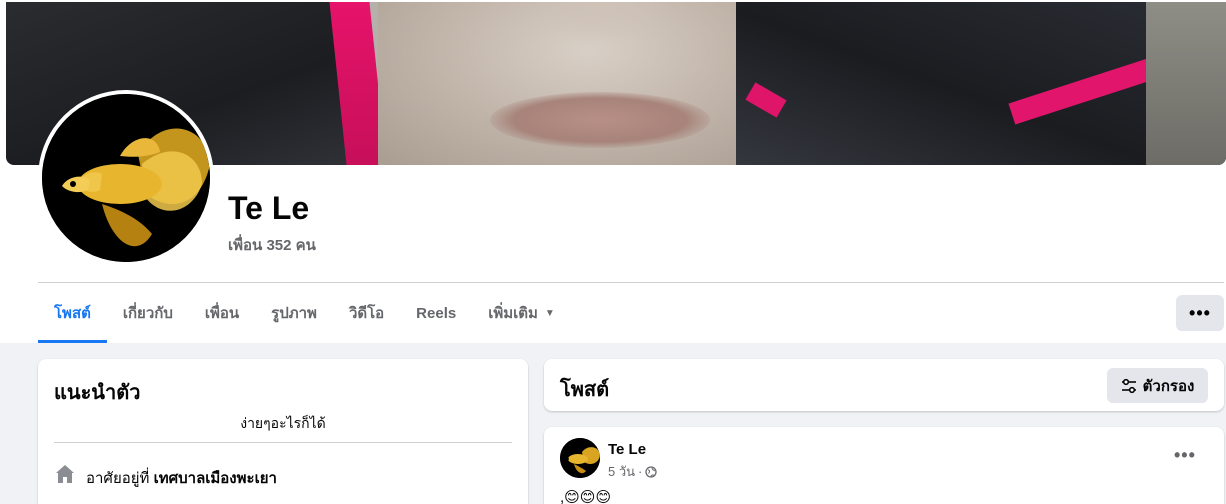 Image resolution: width=1226 pixels, height=504 pixels. I want to click on tab-label: รูปภาพ, so click(294, 313).